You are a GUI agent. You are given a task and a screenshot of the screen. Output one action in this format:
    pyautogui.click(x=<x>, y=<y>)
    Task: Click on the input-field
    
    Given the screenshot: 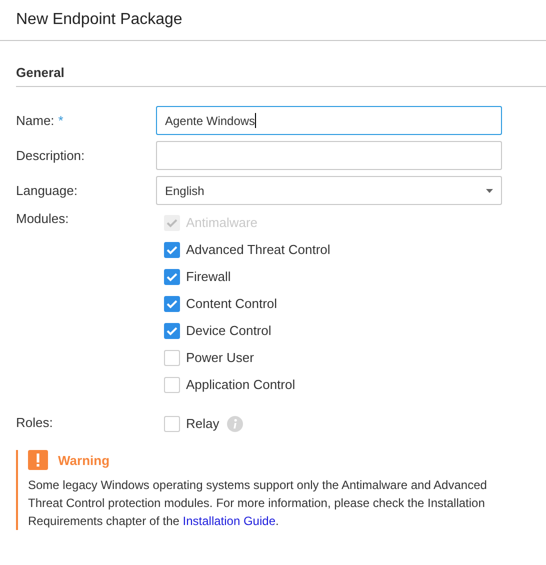 What is the action you would take?
    pyautogui.click(x=329, y=155)
    